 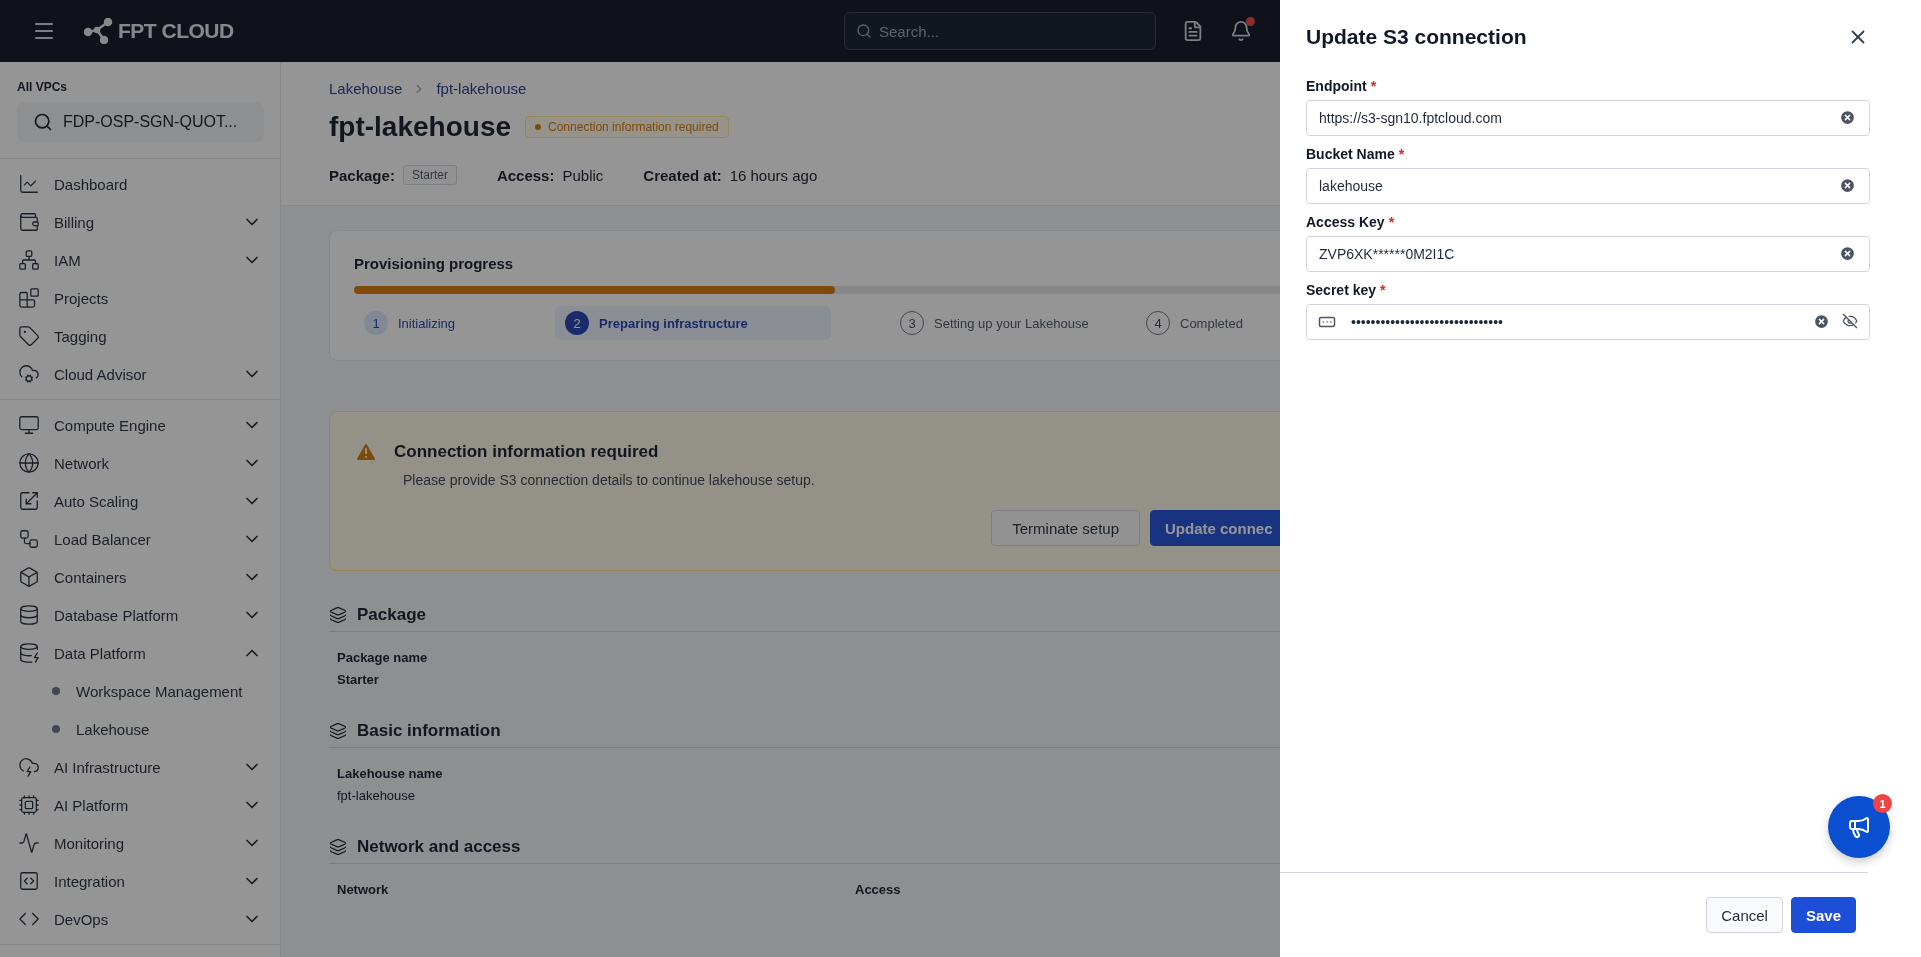 I want to click on progress-step: 2 Preparing infrastructure, so click(x=693, y=323).